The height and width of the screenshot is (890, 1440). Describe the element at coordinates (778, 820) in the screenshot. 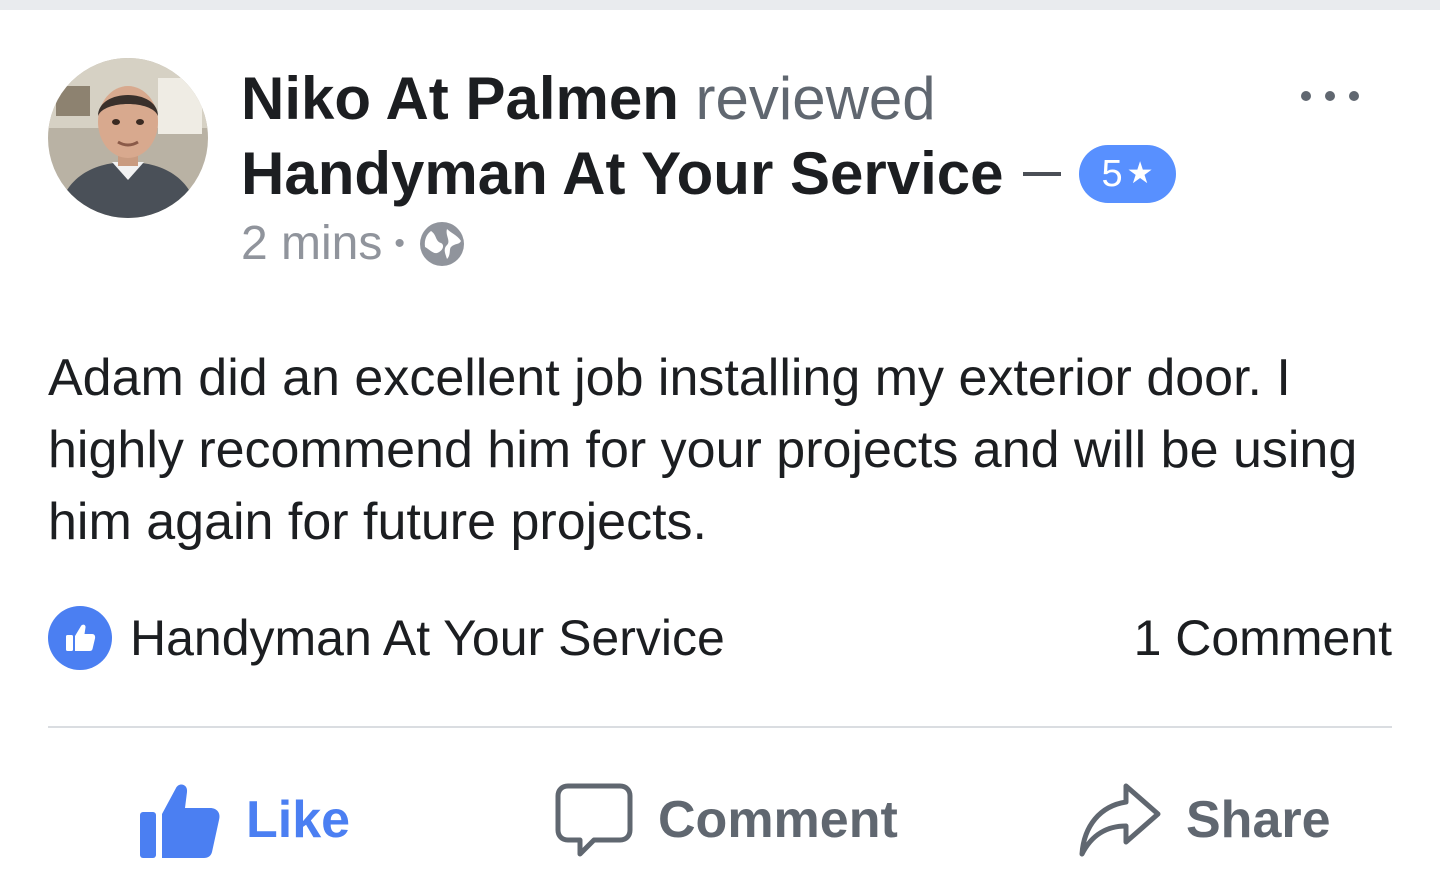

I see `comment-label: Comment` at that location.